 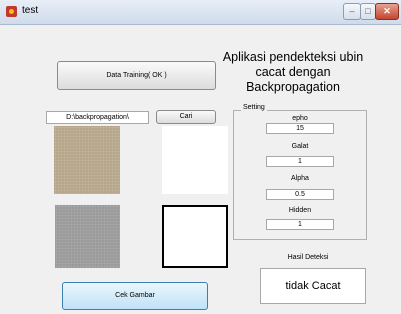 I want to click on input-tile-image, so click(x=87, y=160).